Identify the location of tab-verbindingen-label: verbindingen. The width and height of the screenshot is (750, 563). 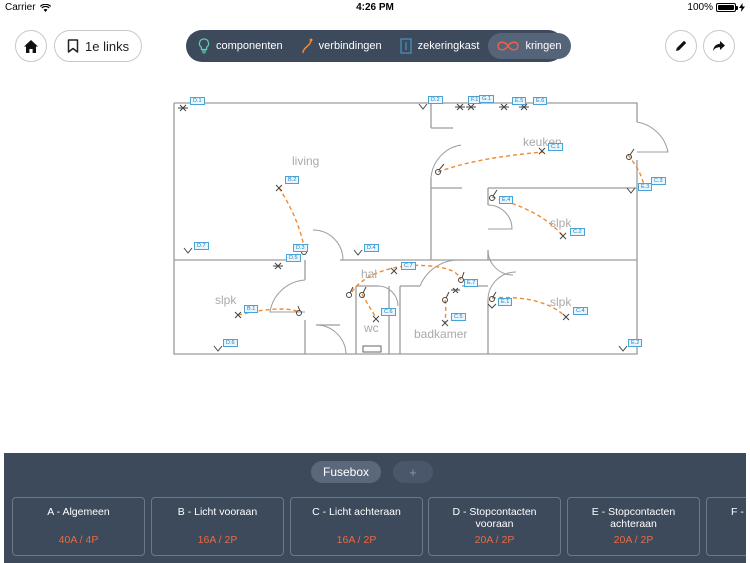
(350, 46).